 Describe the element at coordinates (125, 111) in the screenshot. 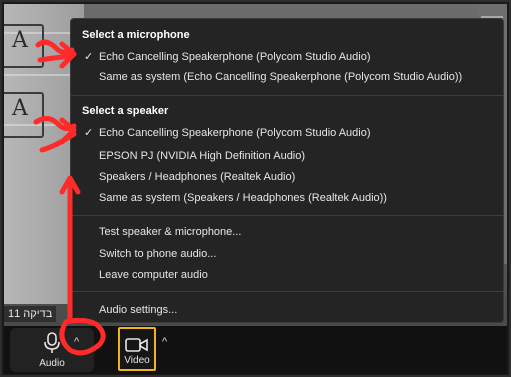

I see `speaker-section-header: Select a speaker` at that location.